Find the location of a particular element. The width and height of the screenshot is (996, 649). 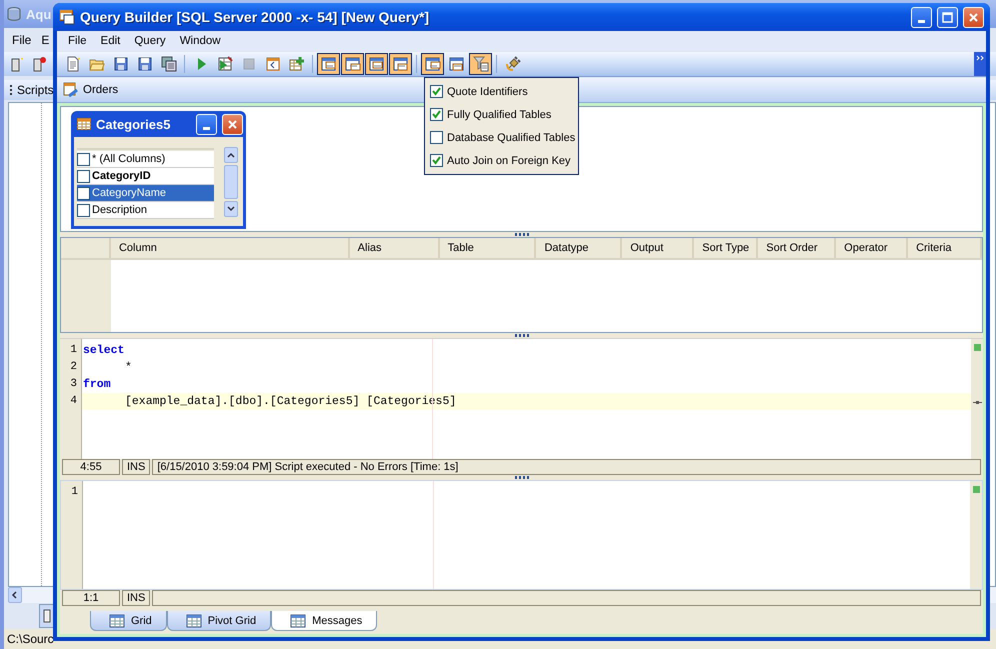

query-document-icon is located at coordinates (71, 90).